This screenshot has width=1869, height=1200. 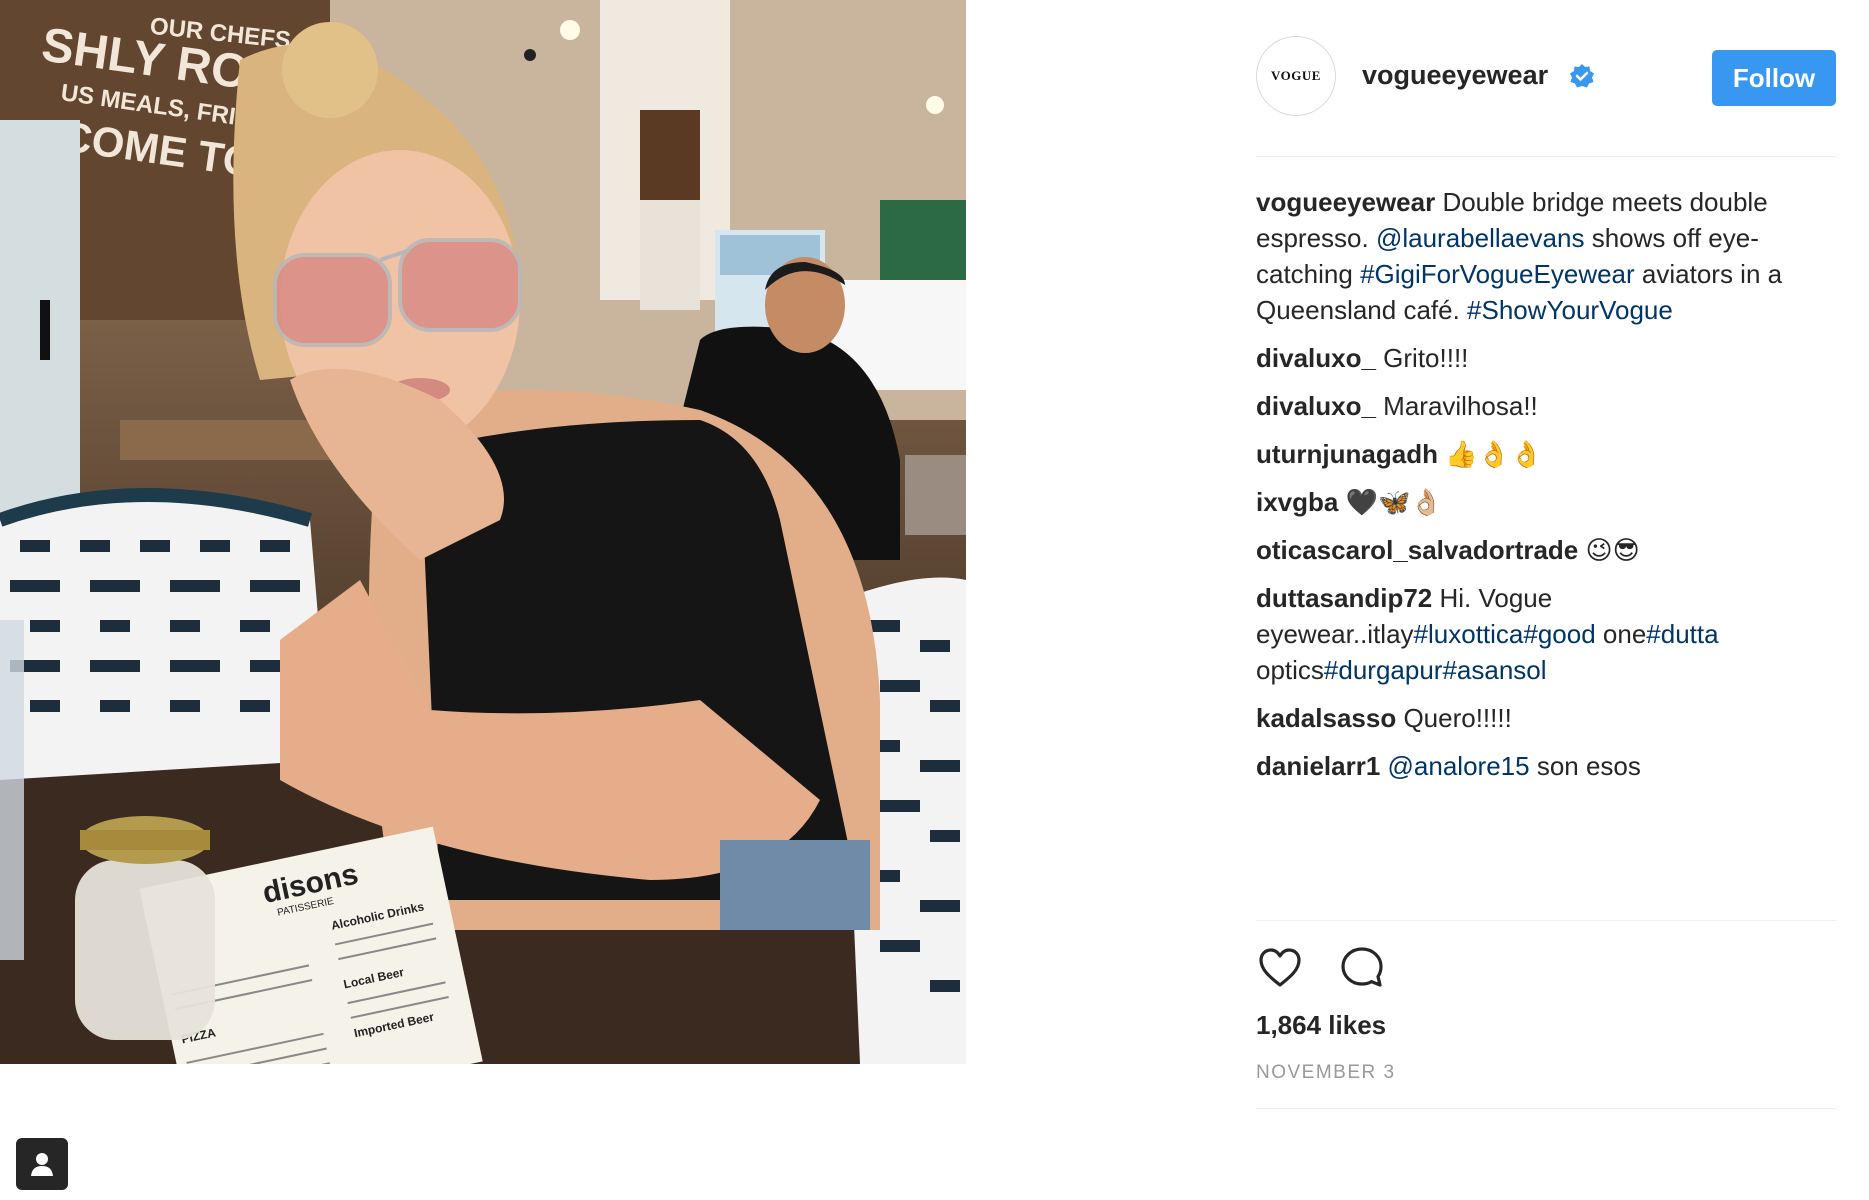 What do you see at coordinates (1494, 670) in the screenshot?
I see `mention-or-hashtag-link: #asansol` at bounding box center [1494, 670].